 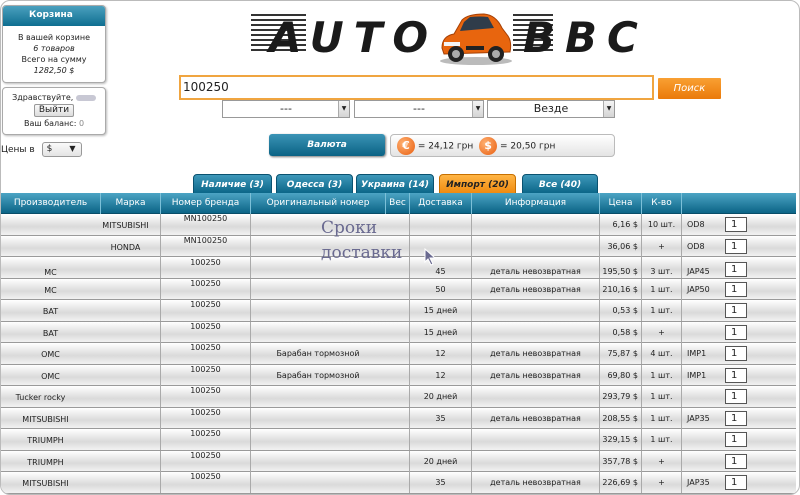 I want to click on cell-maker-brand: TRIUMPH, so click(x=81, y=439).